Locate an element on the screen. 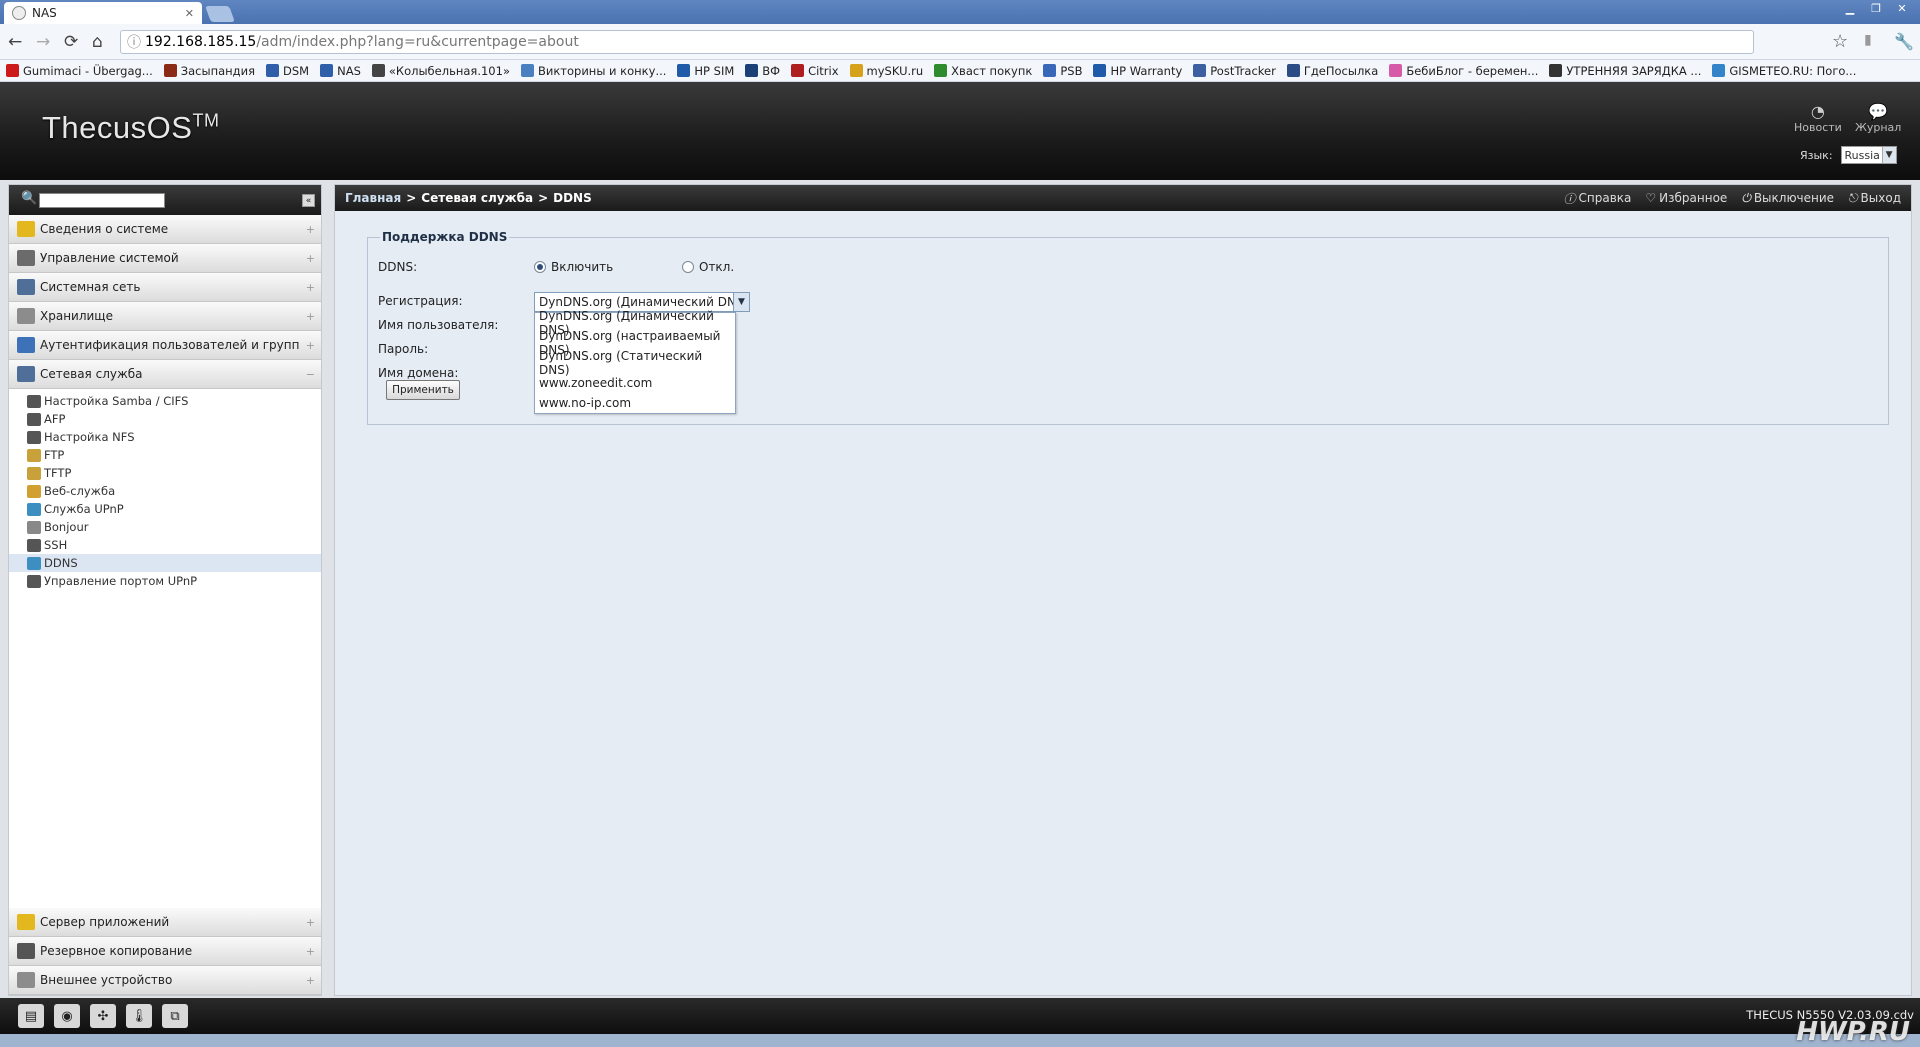 This screenshot has width=1920, height=1047. sidebar-item-label: Управление портом UPnP is located at coordinates (121, 581).